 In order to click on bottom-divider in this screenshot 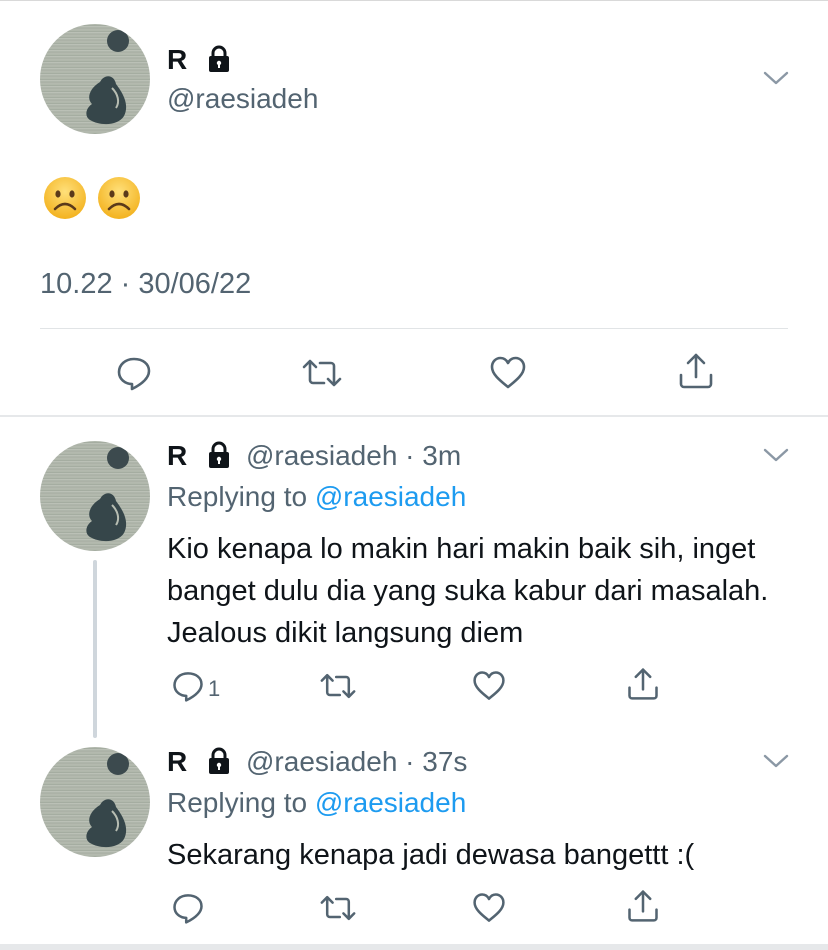, I will do `click(414, 947)`.